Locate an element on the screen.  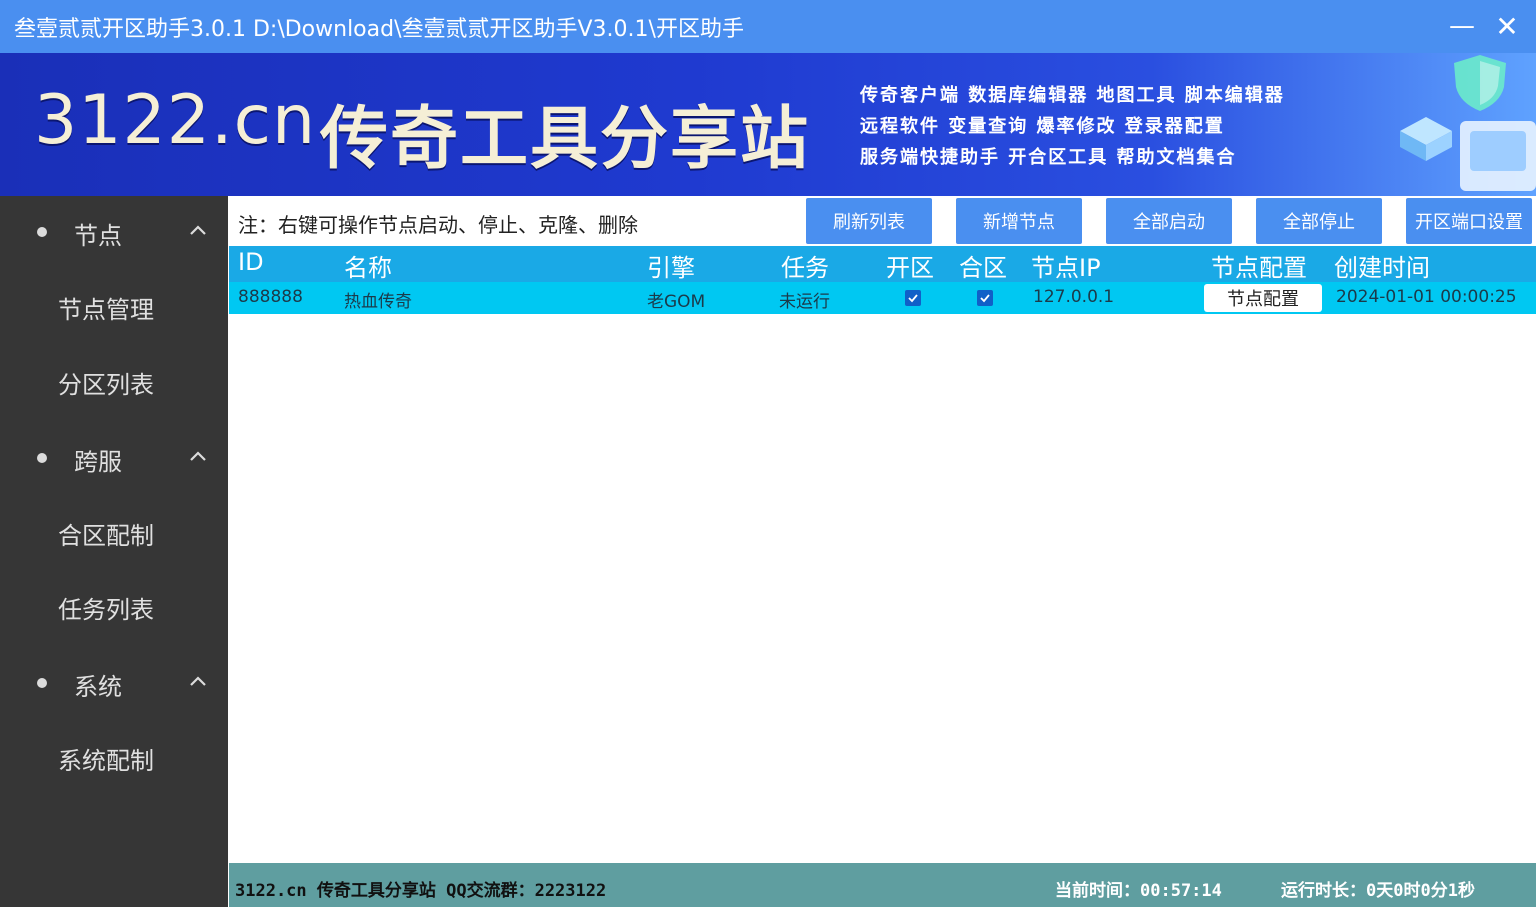
column-header-engine: 引擎 is located at coordinates (671, 268).